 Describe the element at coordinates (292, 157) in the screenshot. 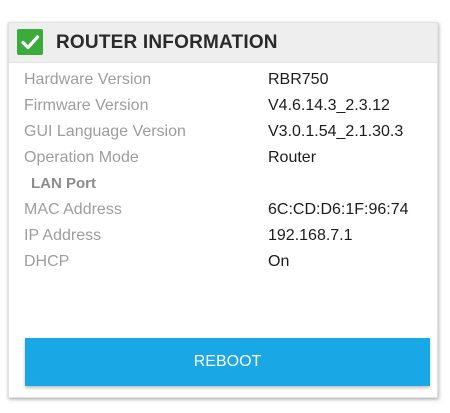

I see `info-value: Router` at that location.